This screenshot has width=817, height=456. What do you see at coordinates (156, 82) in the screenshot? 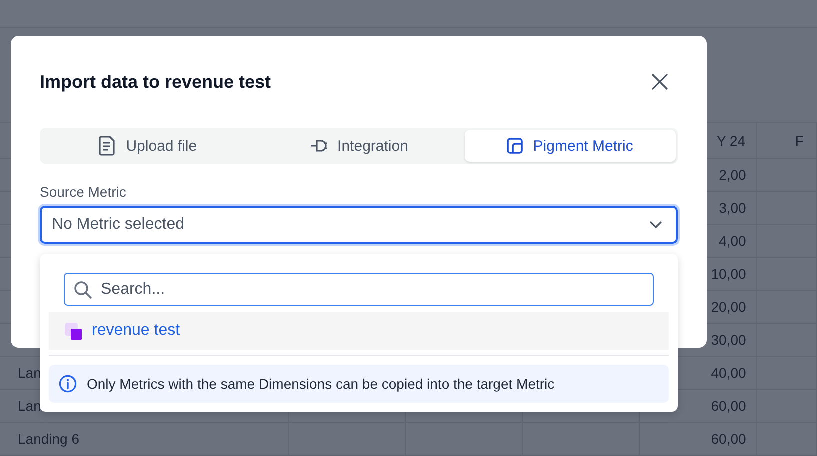
I see `dialog-title: Import data to revenue test` at bounding box center [156, 82].